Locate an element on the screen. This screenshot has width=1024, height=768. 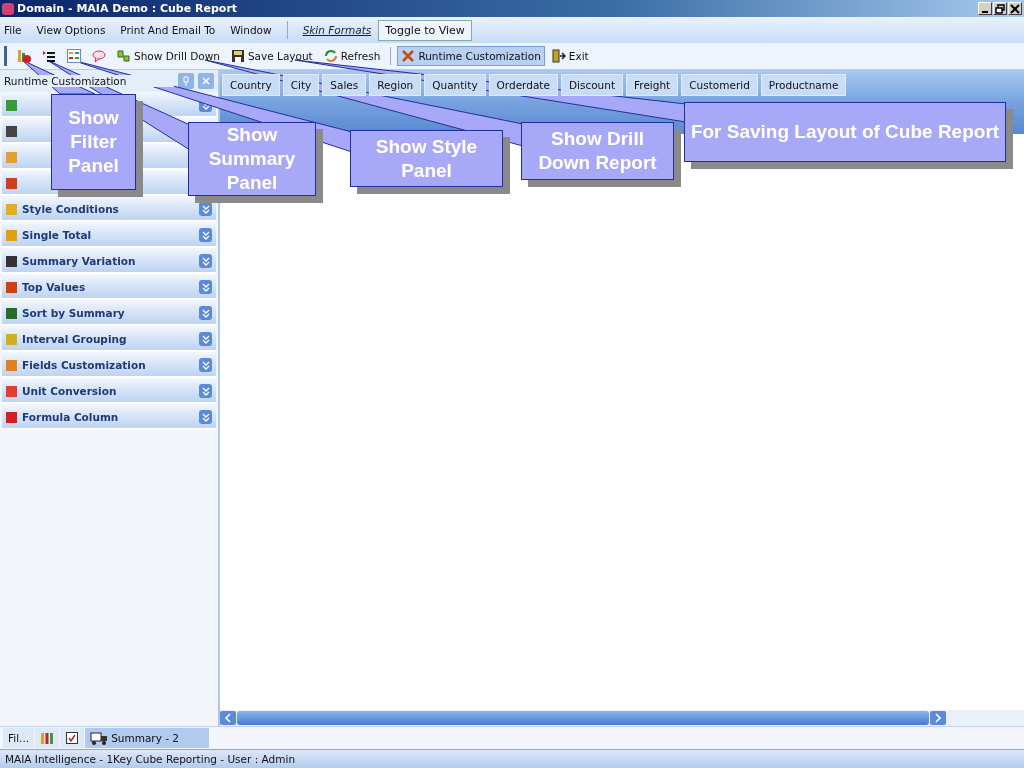
status-text: MAIA Intelligence - 1Key Cube Reporting - User : Admin is located at coordinates (150, 759).